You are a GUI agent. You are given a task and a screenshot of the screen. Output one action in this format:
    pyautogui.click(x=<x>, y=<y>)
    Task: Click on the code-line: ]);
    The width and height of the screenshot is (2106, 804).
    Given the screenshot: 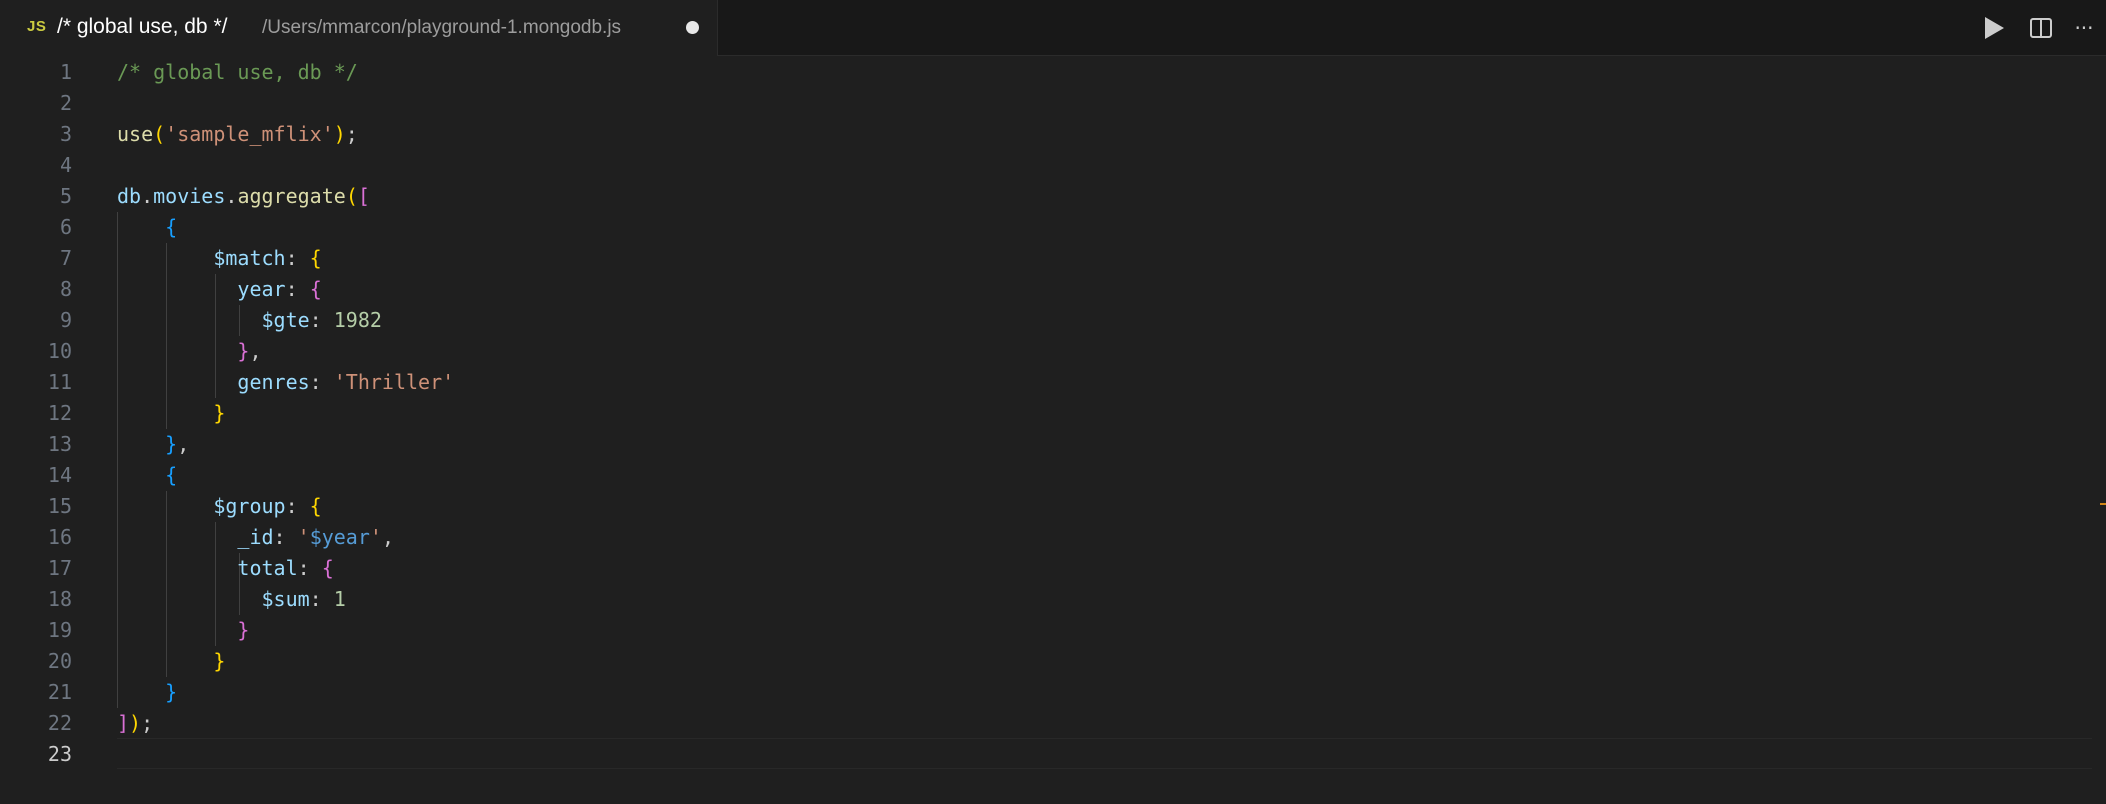 What is the action you would take?
    pyautogui.click(x=135, y=723)
    